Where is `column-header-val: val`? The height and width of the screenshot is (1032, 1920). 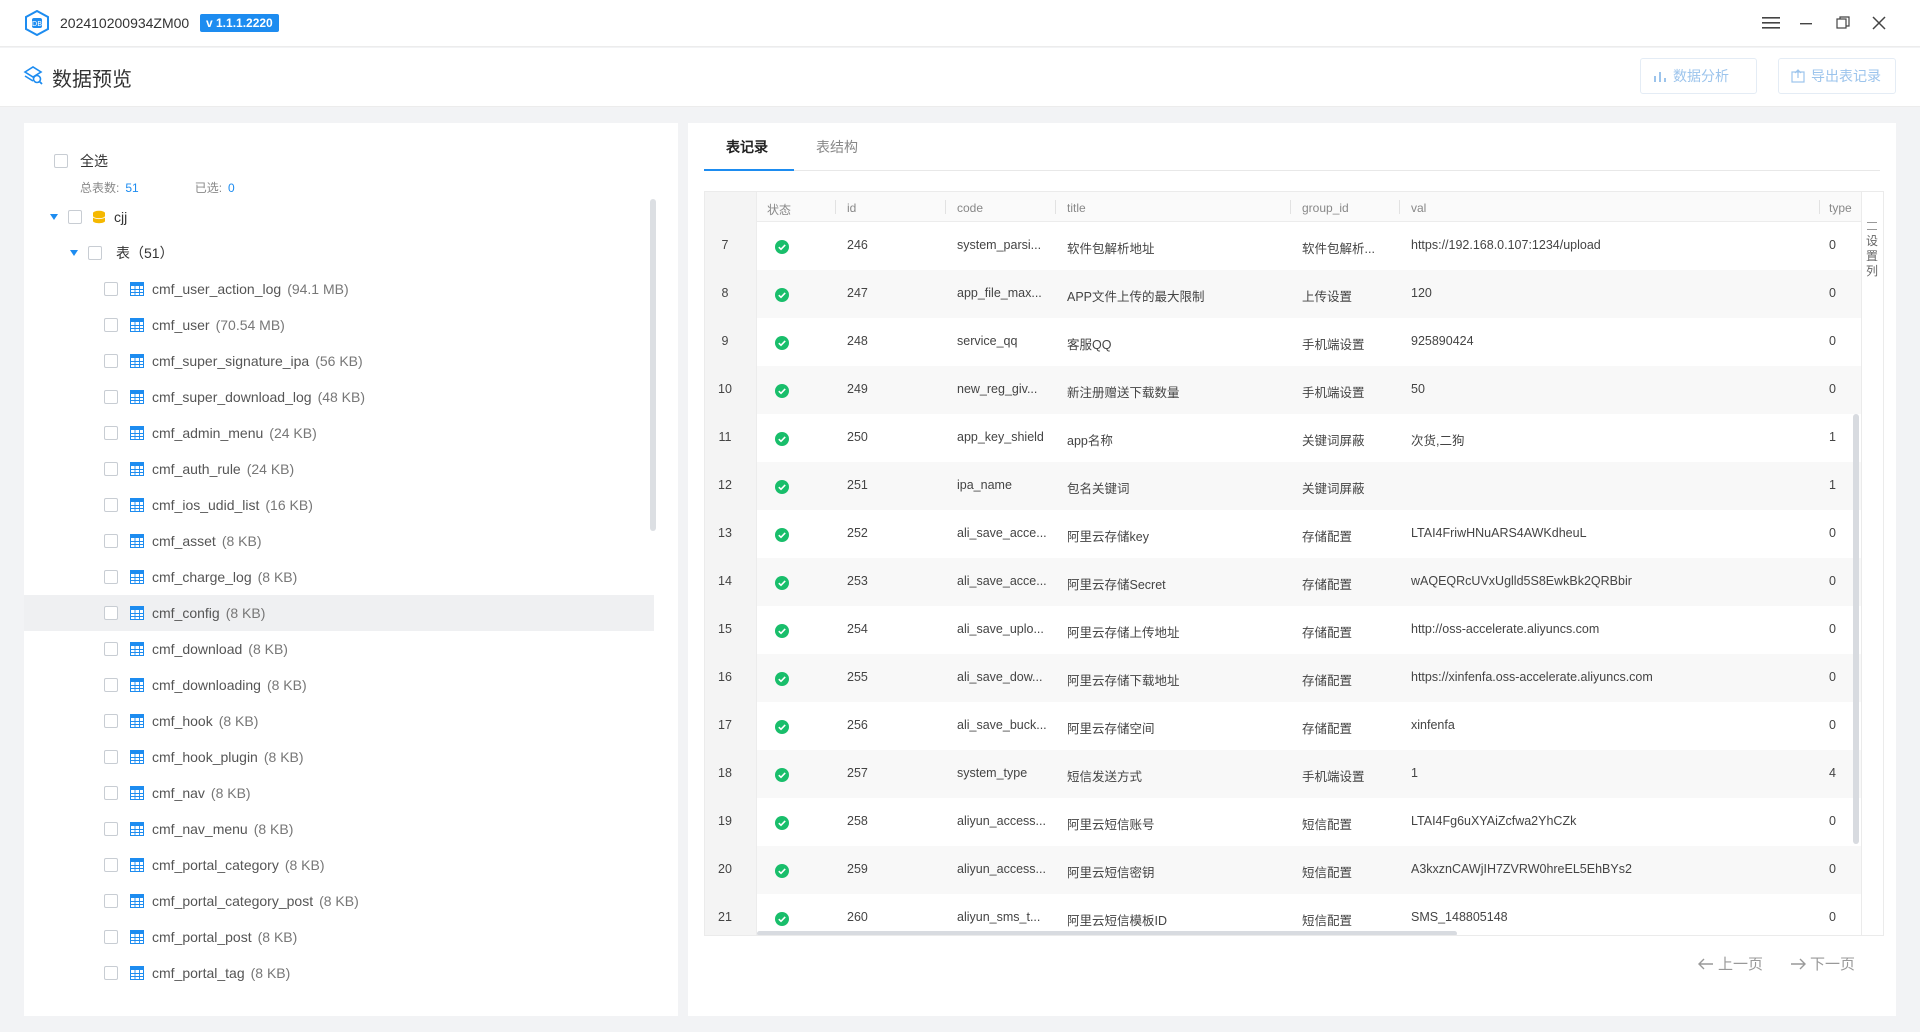
column-header-val: val is located at coordinates (1418, 208).